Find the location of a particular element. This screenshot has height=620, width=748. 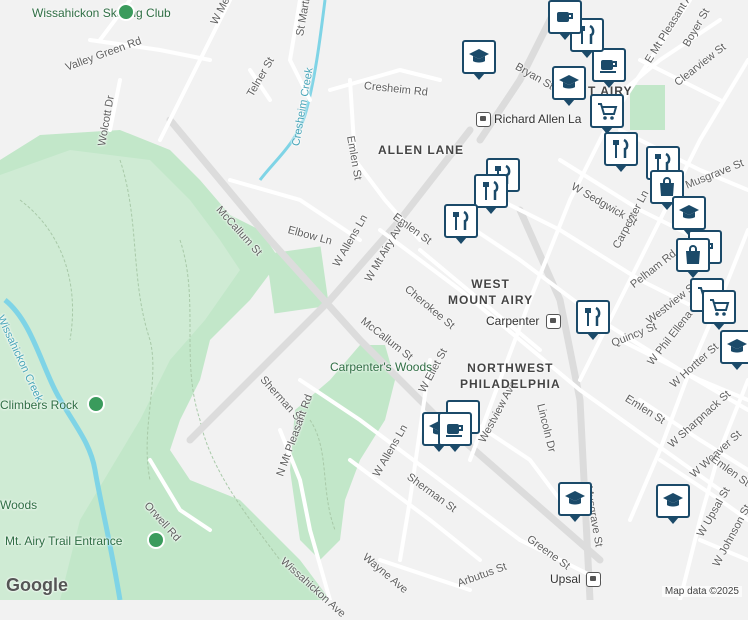

map-attribution: Map data ©2025 is located at coordinates (701, 591).